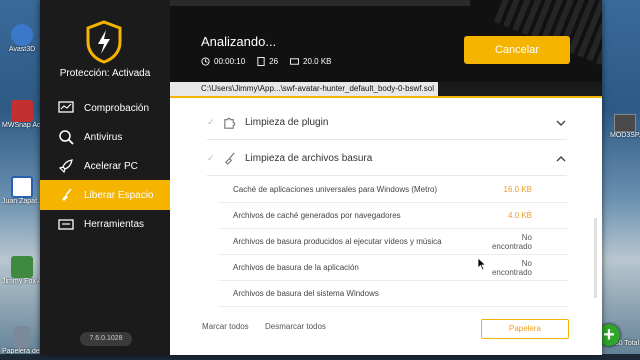 This screenshot has width=640, height=360. Describe the element at coordinates (295, 61) in the screenshot. I see `storage-icon` at that location.